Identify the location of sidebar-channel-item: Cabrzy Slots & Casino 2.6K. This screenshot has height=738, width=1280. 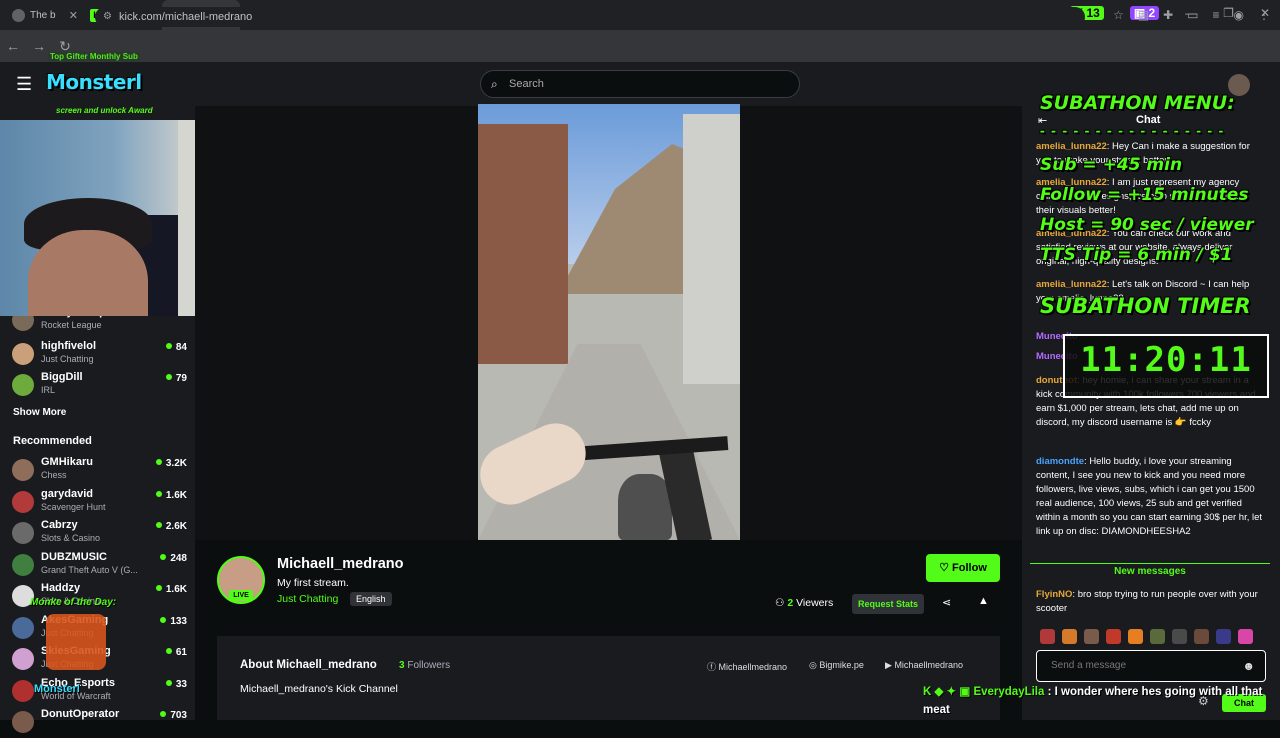
(99, 534).